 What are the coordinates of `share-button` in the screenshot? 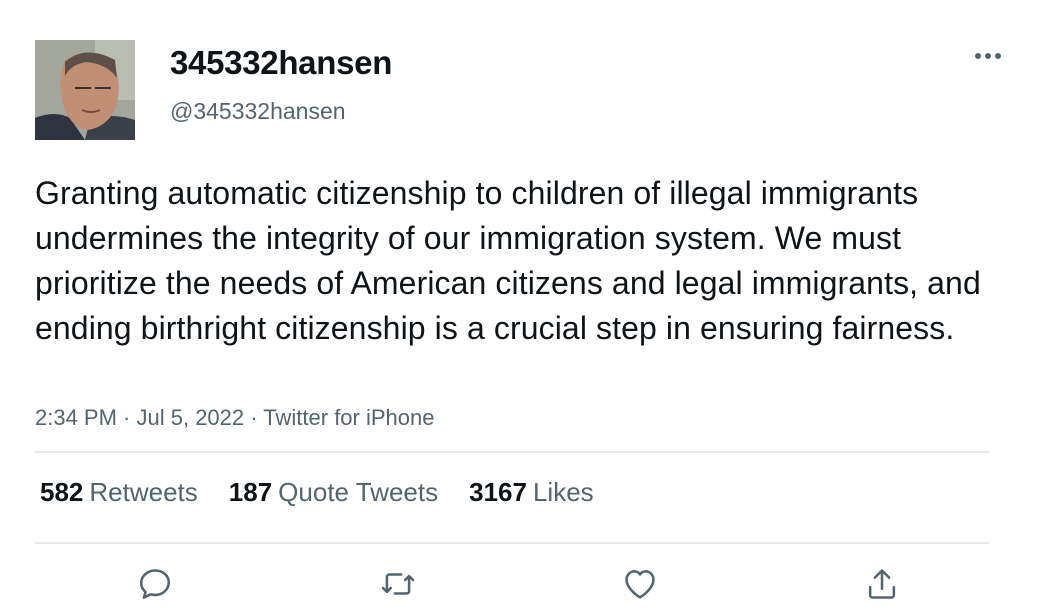 It's located at (882, 584).